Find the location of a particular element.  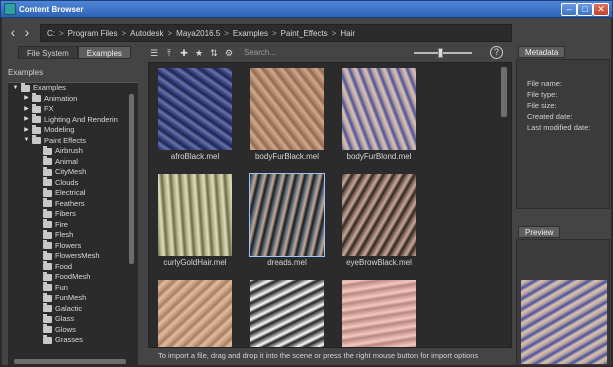

slider-handle is located at coordinates (440, 53).